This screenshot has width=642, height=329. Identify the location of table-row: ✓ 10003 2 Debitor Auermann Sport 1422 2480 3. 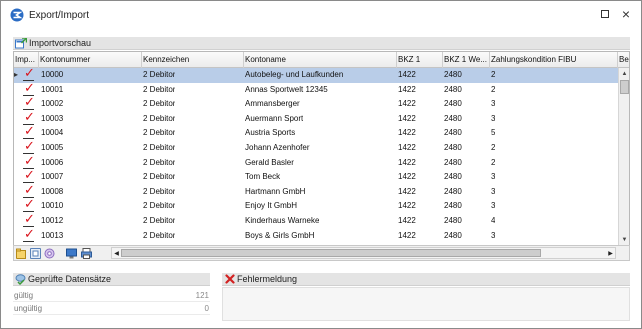
(316, 119).